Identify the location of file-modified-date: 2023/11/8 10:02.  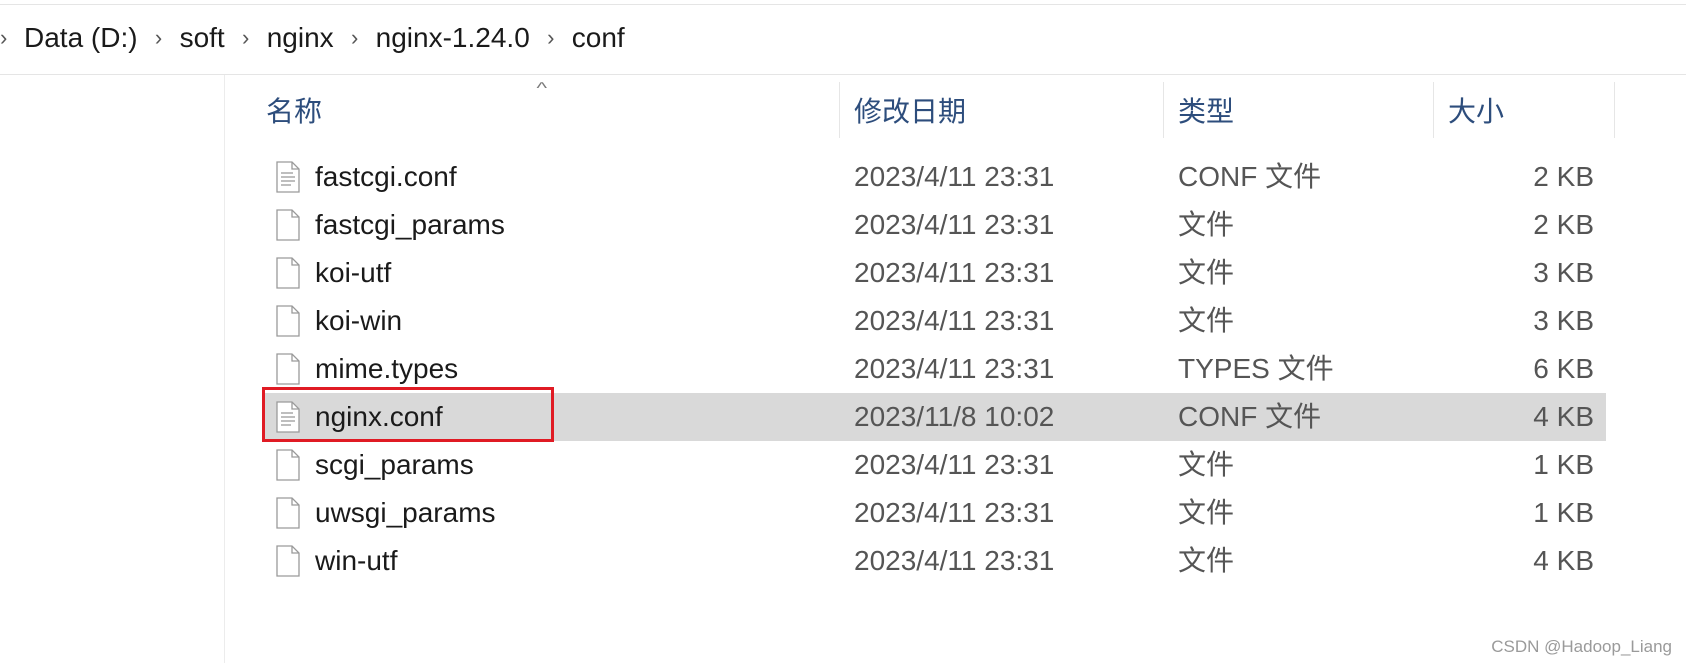
(954, 416).